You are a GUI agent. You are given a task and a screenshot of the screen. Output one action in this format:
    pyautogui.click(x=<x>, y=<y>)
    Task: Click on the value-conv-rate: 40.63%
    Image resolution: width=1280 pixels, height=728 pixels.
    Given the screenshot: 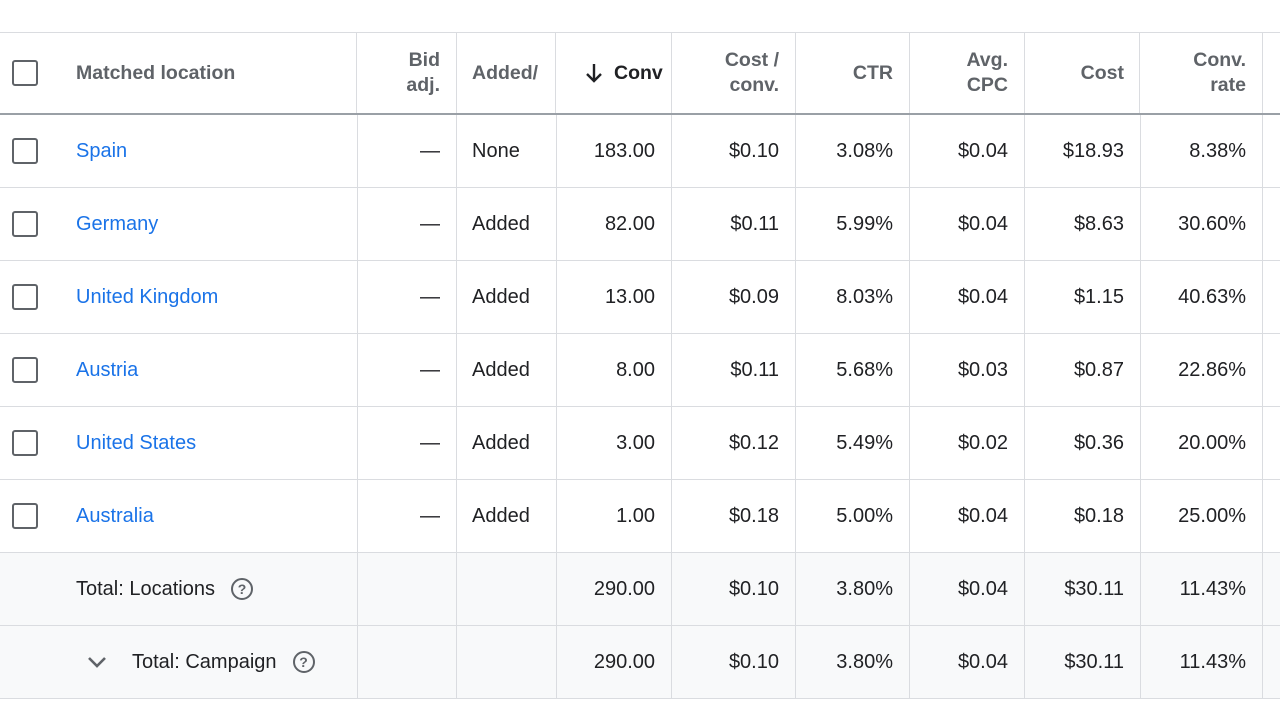 What is the action you would take?
    pyautogui.click(x=1212, y=296)
    